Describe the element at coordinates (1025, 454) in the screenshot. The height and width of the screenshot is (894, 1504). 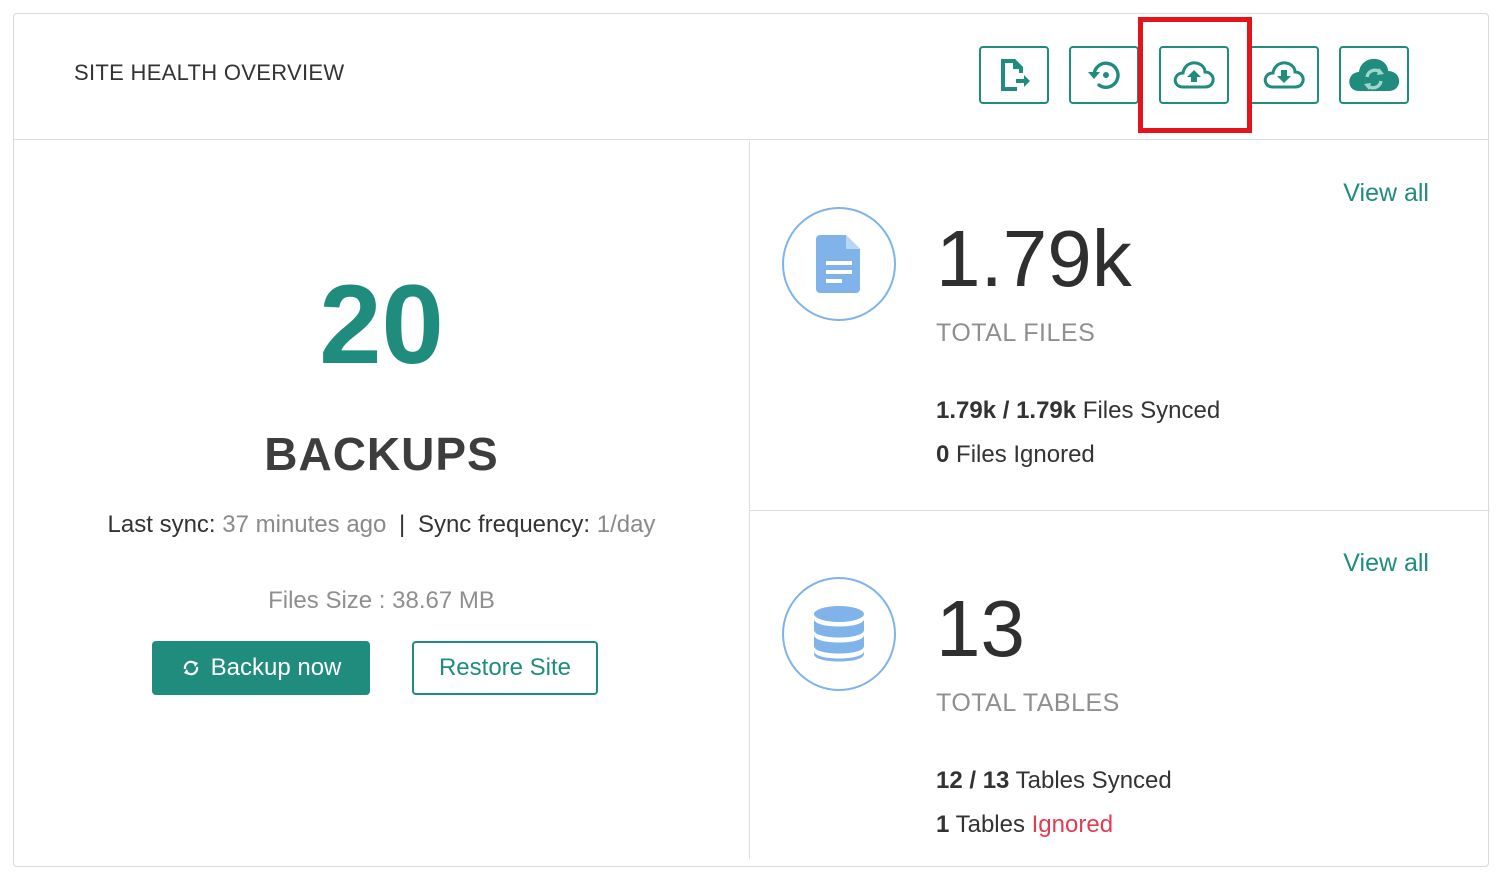
I see `files-ignored-text: Files Ignored` at that location.